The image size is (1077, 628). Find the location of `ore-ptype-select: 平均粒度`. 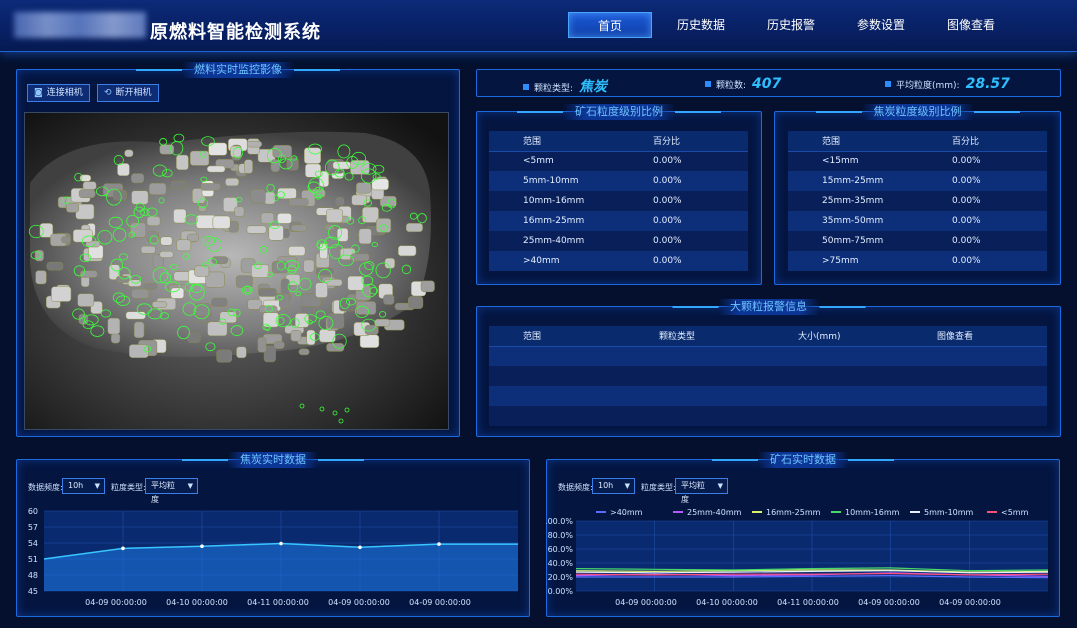

ore-ptype-select: 平均粒度 is located at coordinates (701, 491).